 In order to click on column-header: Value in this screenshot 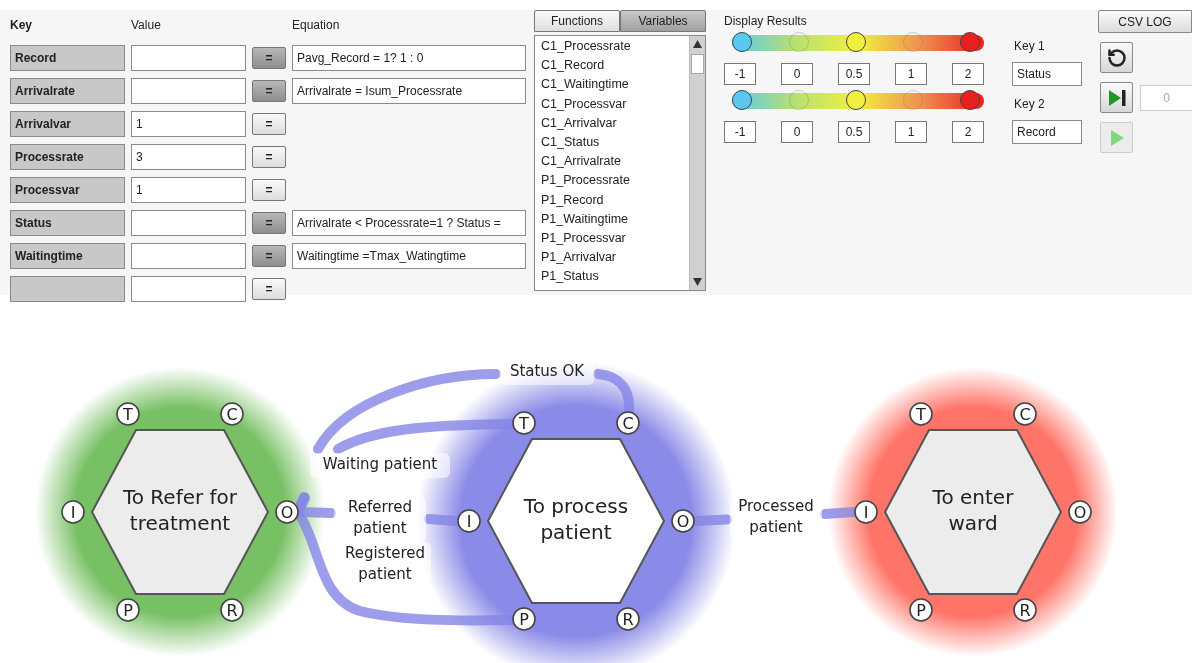, I will do `click(146, 25)`.